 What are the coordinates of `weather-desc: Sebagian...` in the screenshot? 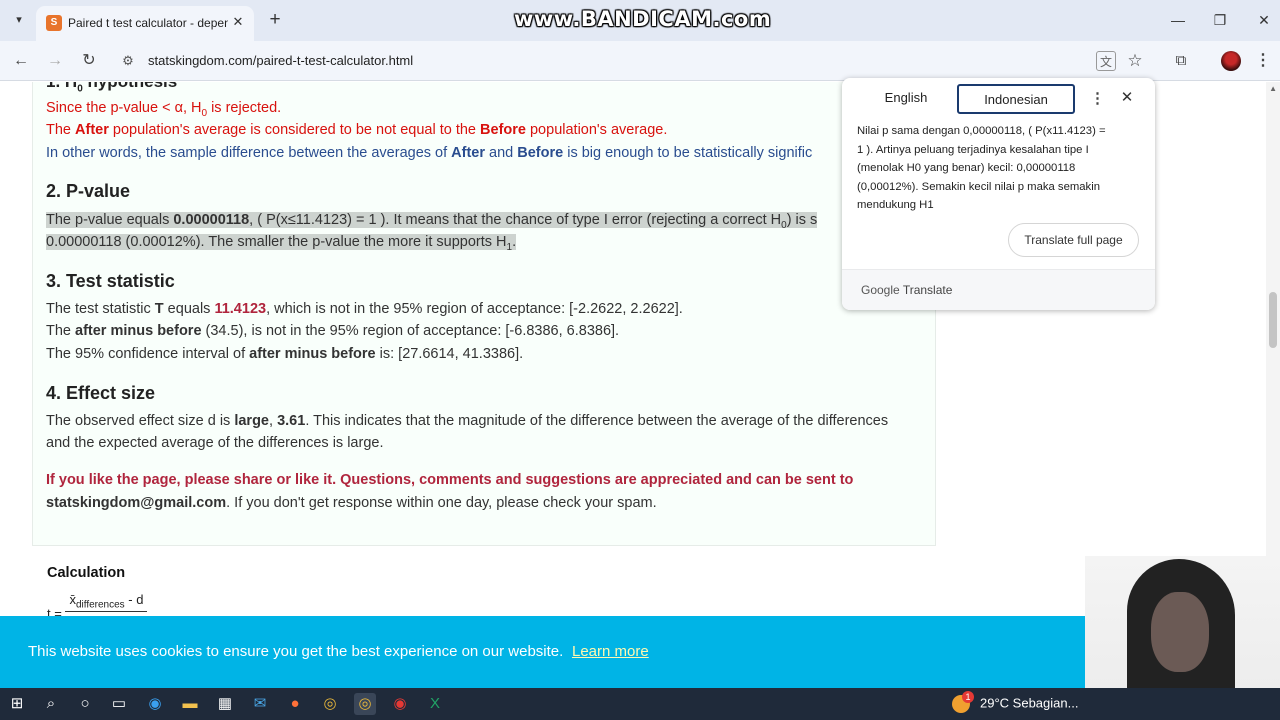 It's located at (1045, 703).